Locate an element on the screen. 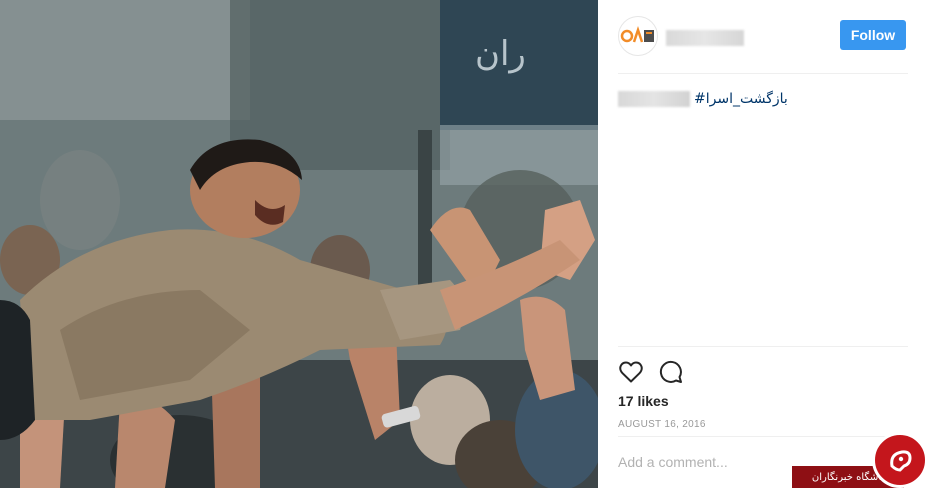 The height and width of the screenshot is (488, 928). brand-circle-logo-icon is located at coordinates (901, 461).